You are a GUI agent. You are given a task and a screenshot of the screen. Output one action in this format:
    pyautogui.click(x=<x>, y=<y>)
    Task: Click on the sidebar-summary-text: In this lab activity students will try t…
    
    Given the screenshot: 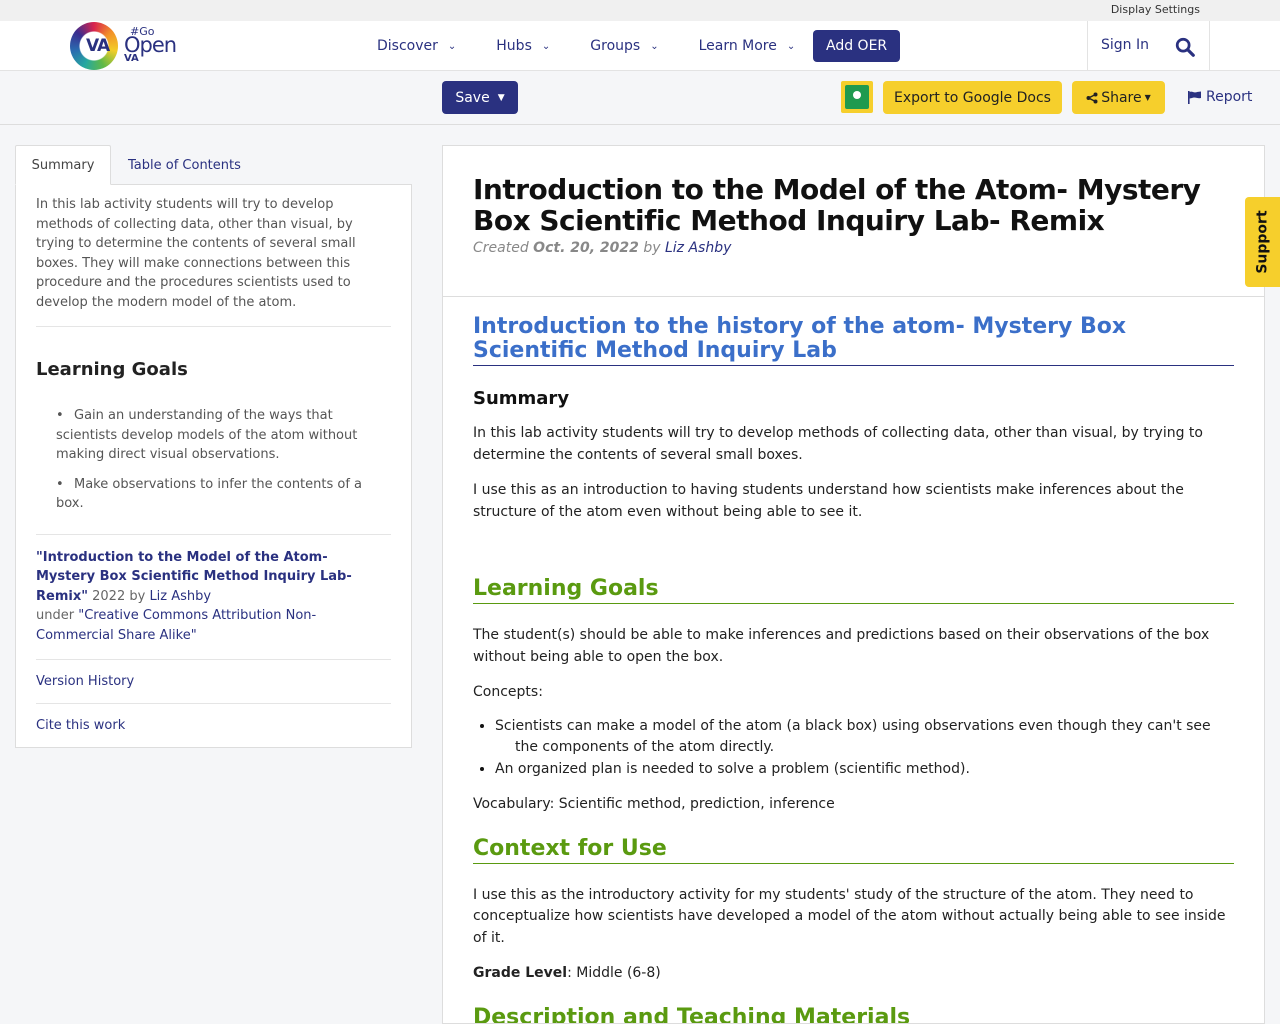 What is the action you would take?
    pyautogui.click(x=213, y=256)
    